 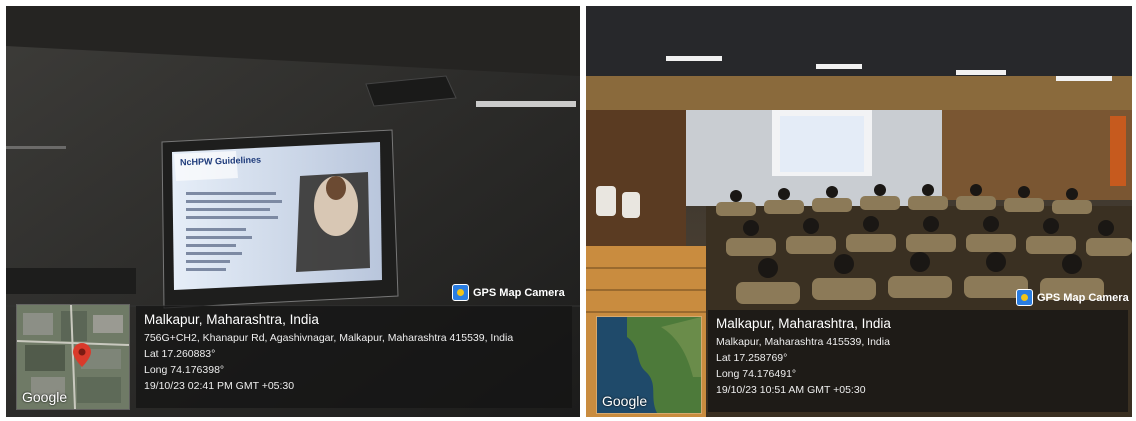 I want to click on longitude-text-right: Long 74.176491°, so click(x=756, y=374).